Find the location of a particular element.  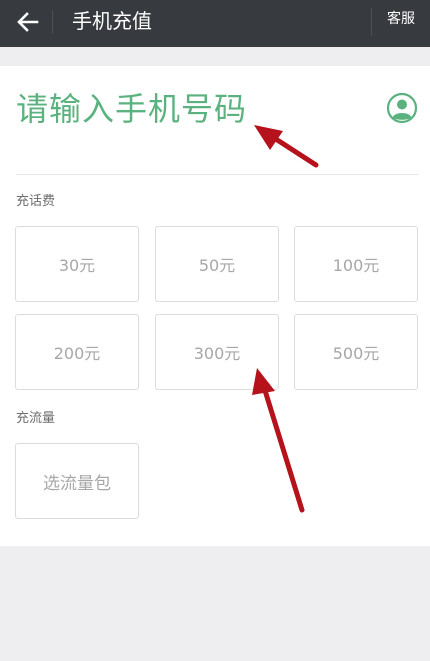

amount-option-300: 300元 is located at coordinates (217, 352).